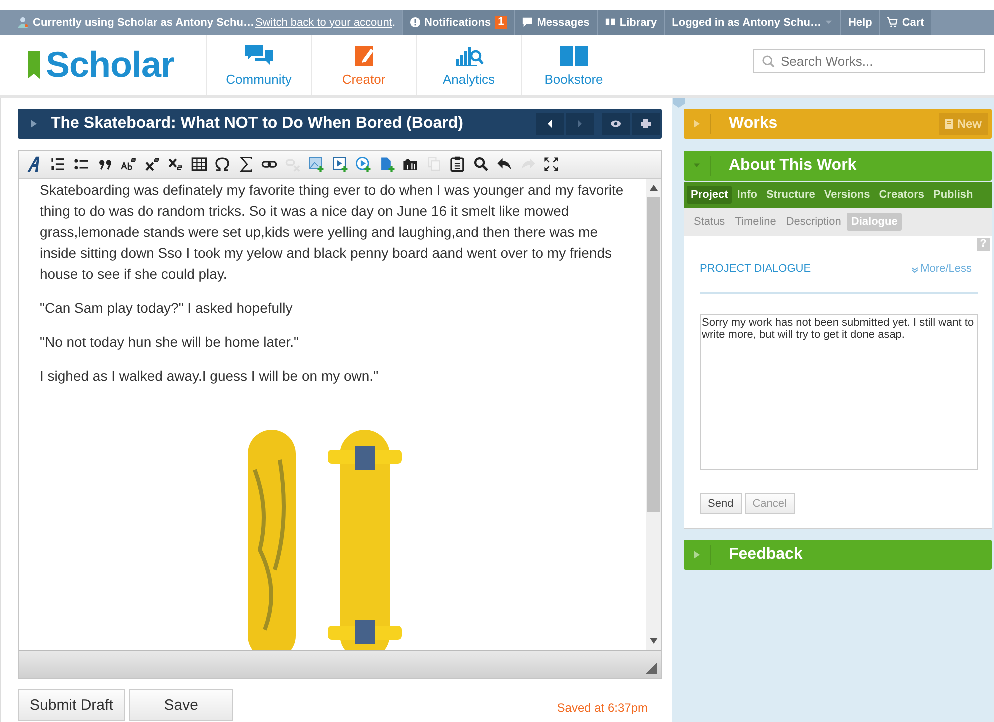  Describe the element at coordinates (458, 22) in the screenshot. I see `notifications-menu: Notifications 1` at that location.